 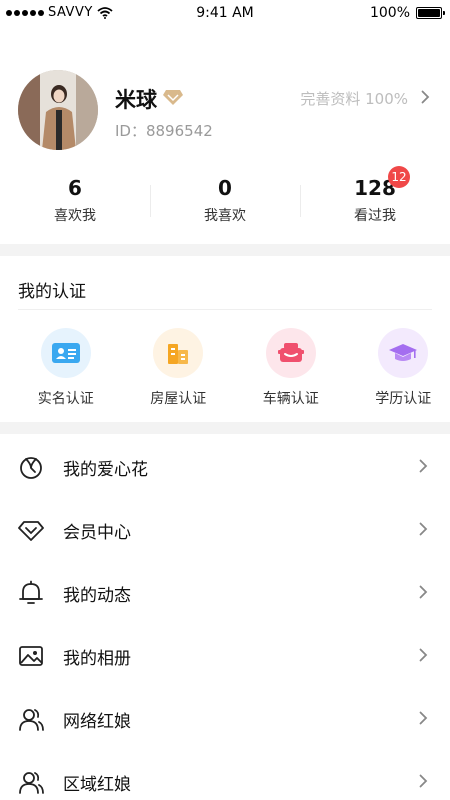 I want to click on cert-house: 房屋认证, so click(x=179, y=368).